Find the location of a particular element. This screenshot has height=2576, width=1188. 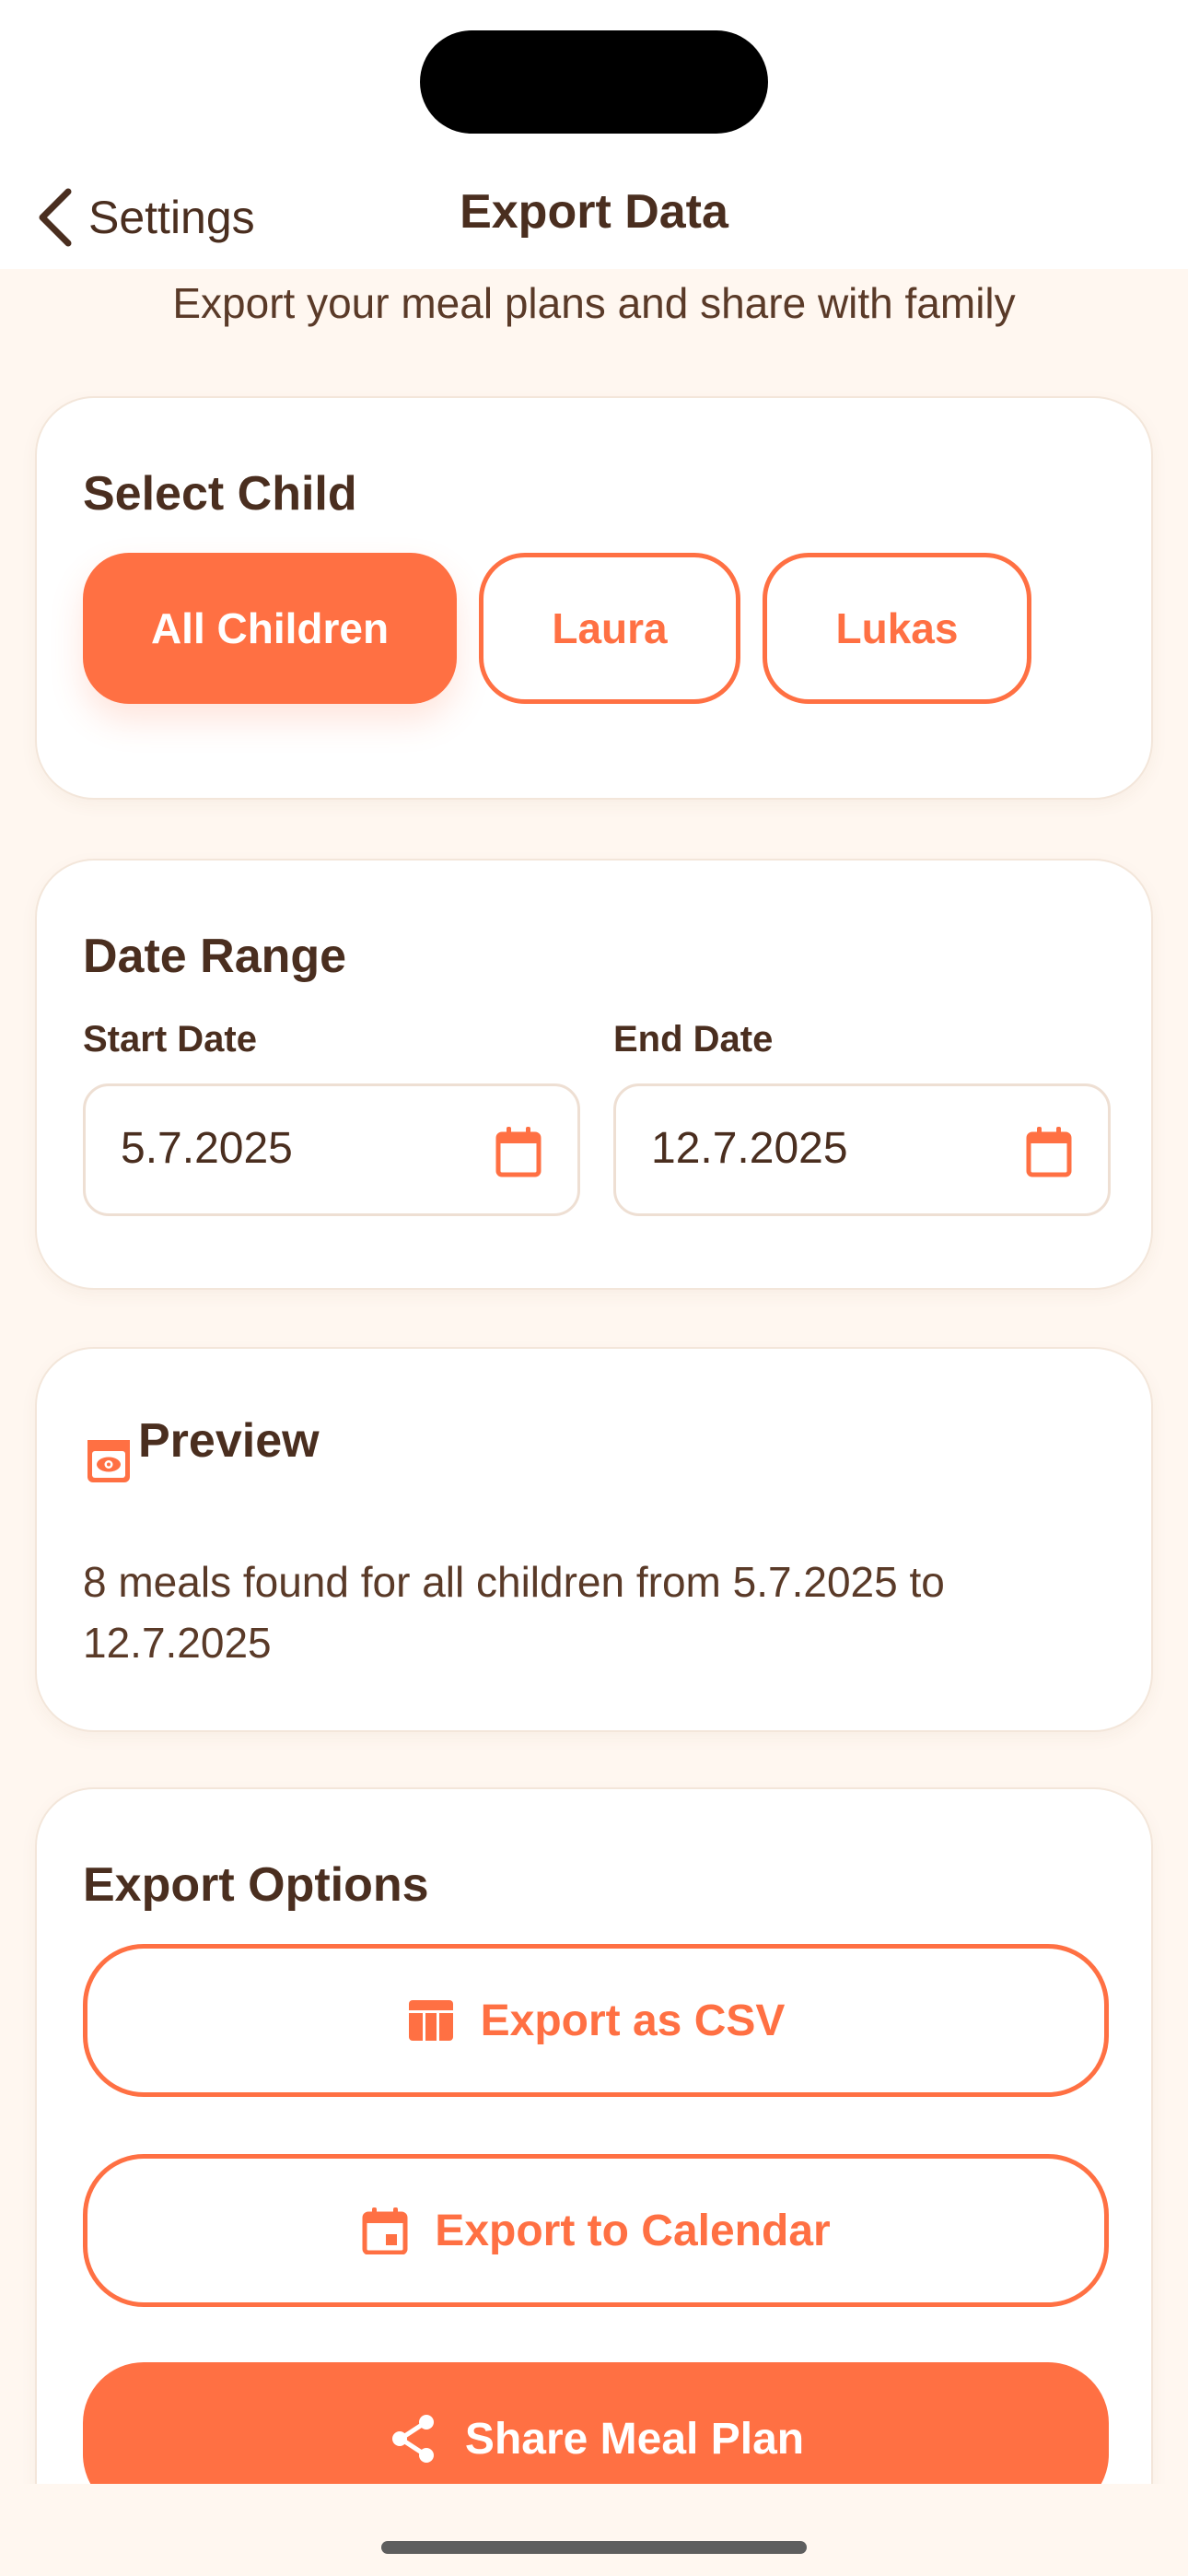

chip-label: Laura is located at coordinates (610, 628).